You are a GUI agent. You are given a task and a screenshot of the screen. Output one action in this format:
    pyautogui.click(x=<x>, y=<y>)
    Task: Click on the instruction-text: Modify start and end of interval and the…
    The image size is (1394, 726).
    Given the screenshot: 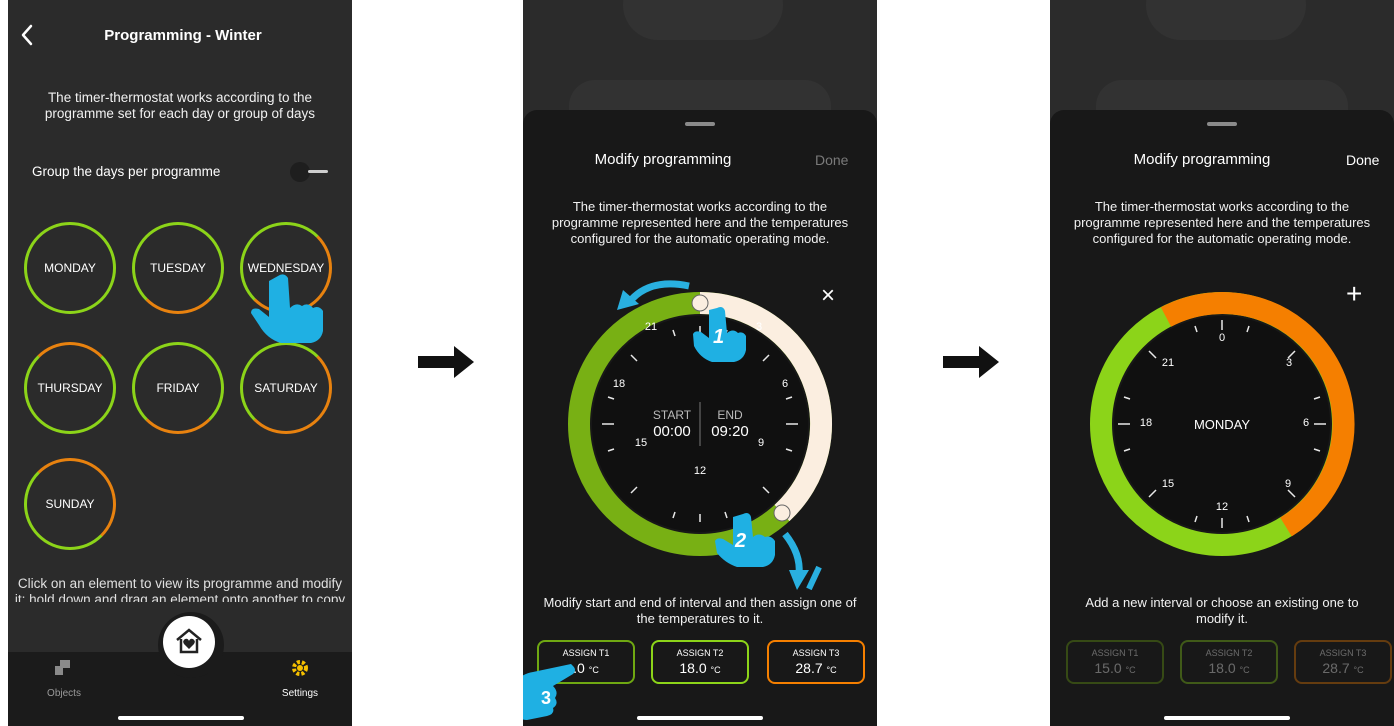 What is the action you would take?
    pyautogui.click(x=700, y=611)
    